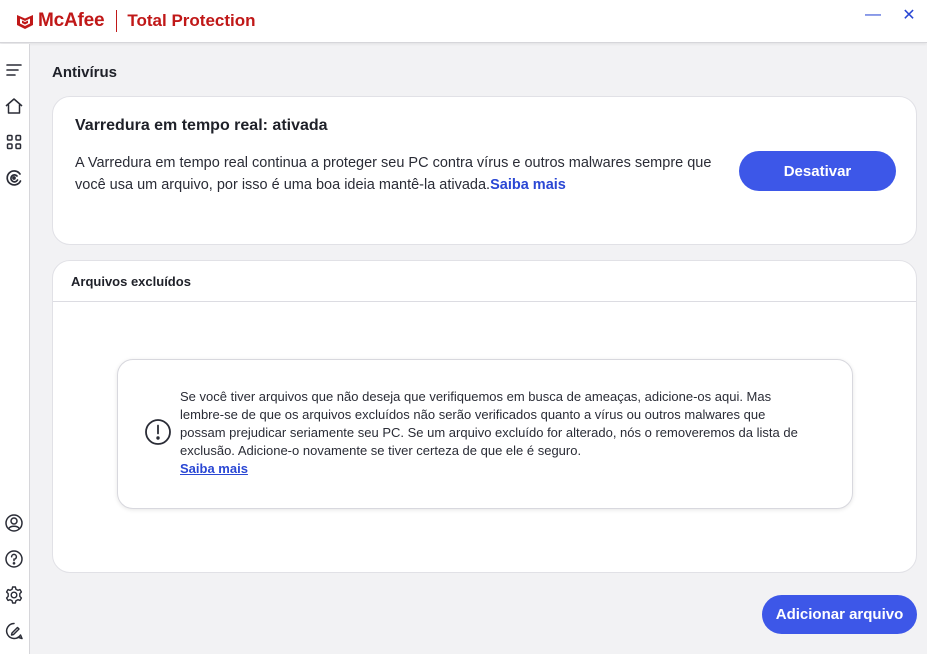 This screenshot has height=654, width=927. Describe the element at coordinates (909, 15) in the screenshot. I see `close-button: ✕` at that location.